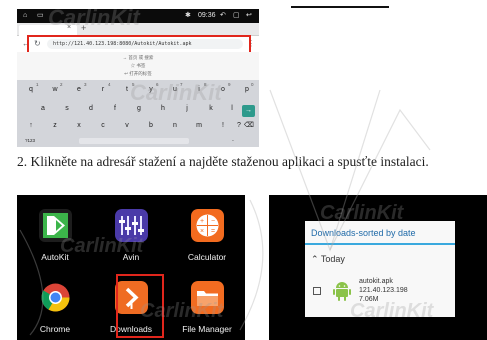 This screenshot has height=340, width=487. I want to click on section-header-today: ⌃ Today, so click(328, 259).